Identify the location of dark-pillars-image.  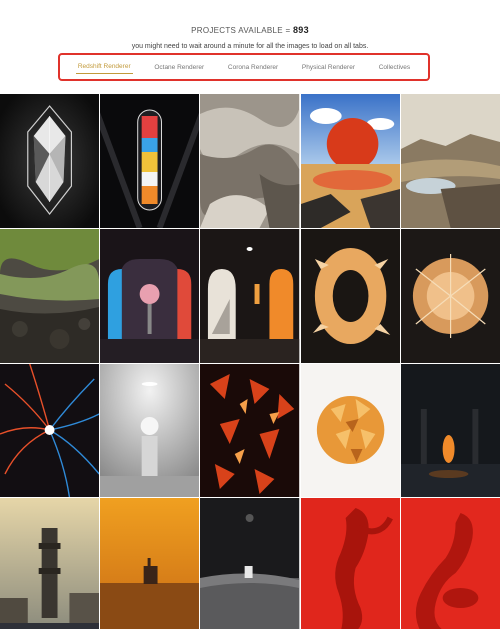
(450, 430).